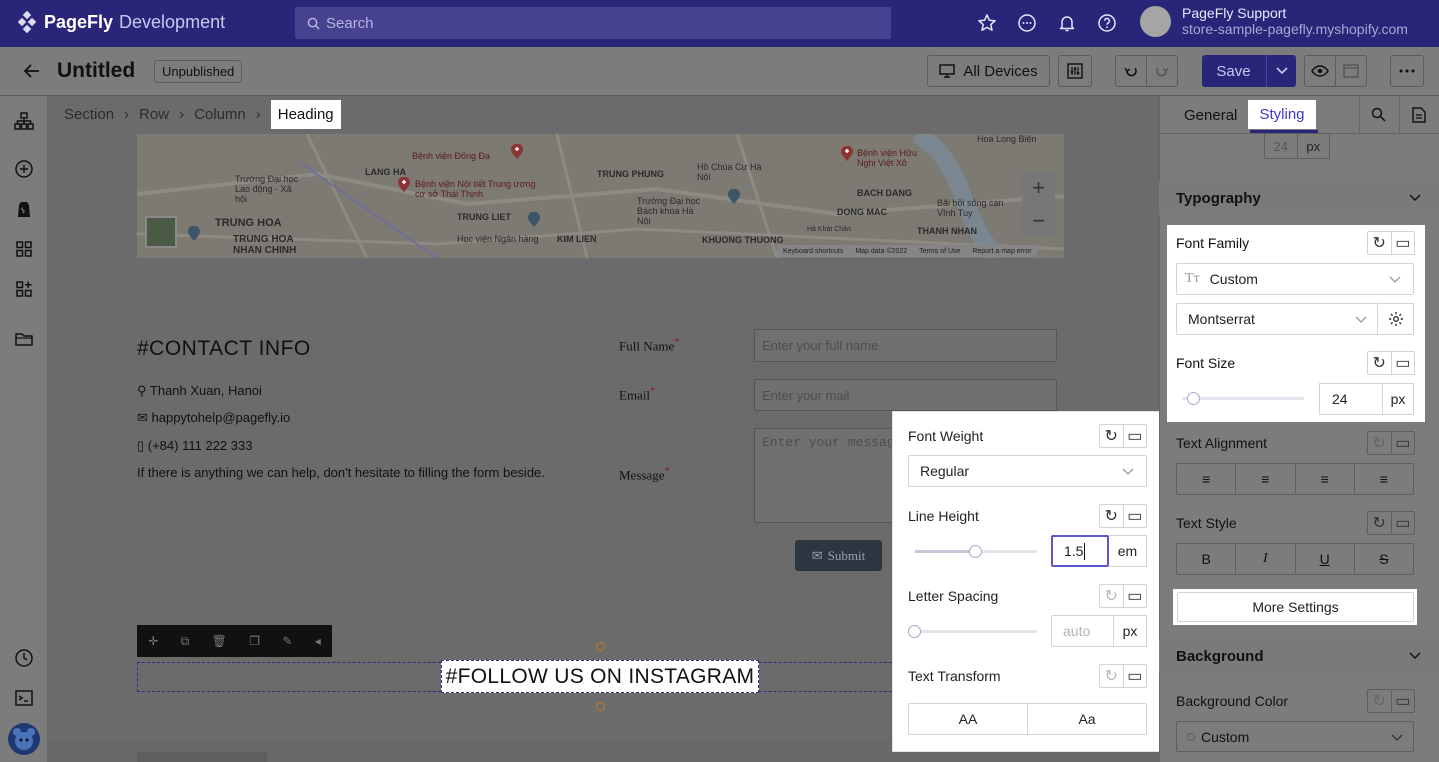 The image size is (1439, 762). What do you see at coordinates (600, 706) in the screenshot?
I see `resize-handle-bottom` at bounding box center [600, 706].